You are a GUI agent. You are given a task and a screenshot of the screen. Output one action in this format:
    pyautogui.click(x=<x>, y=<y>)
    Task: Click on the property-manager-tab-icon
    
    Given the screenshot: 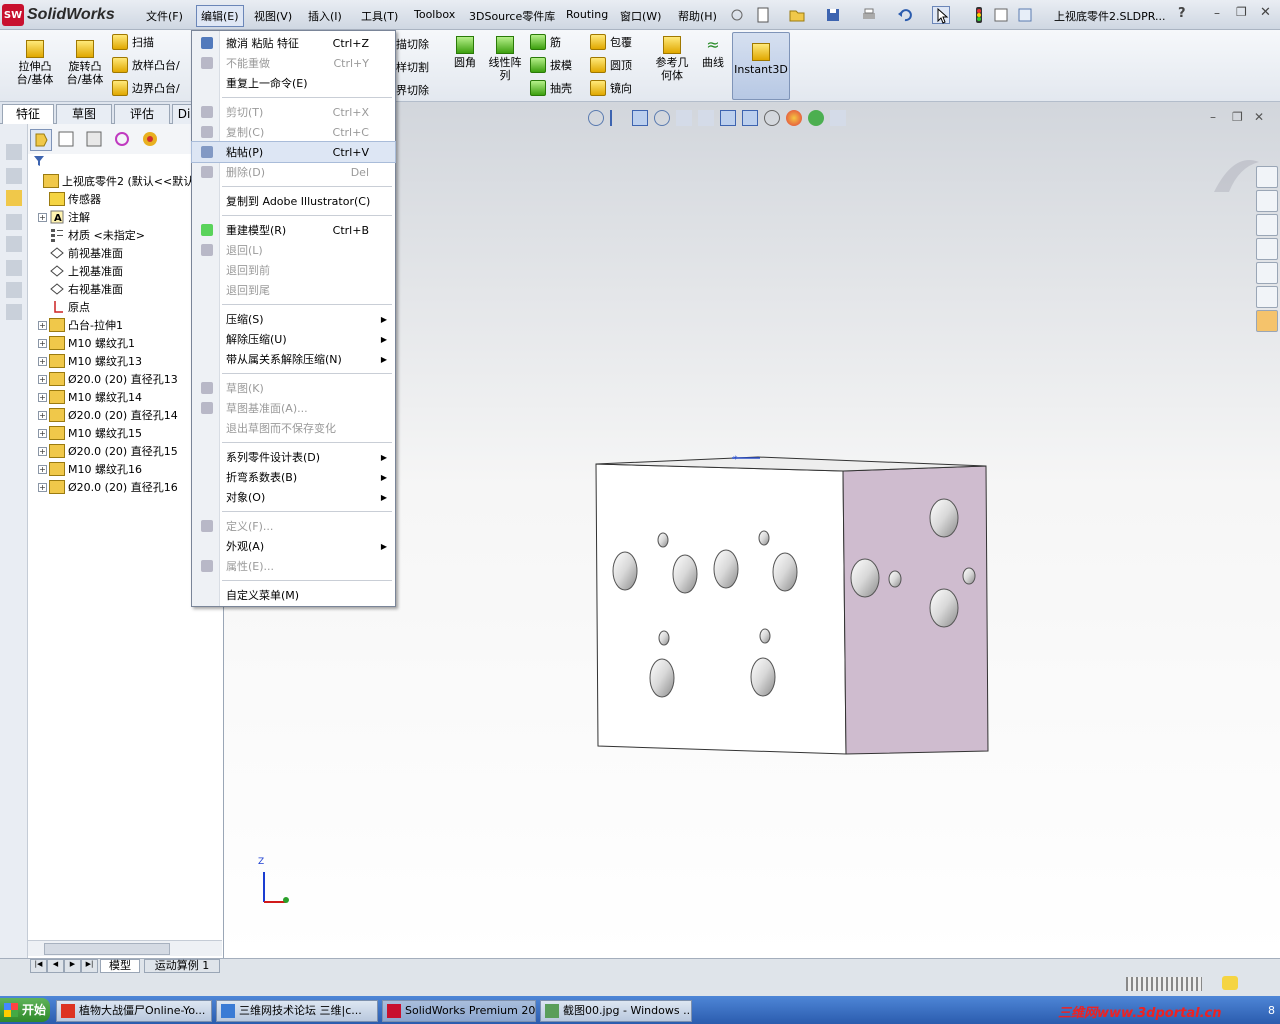 What is the action you would take?
    pyautogui.click(x=67, y=140)
    